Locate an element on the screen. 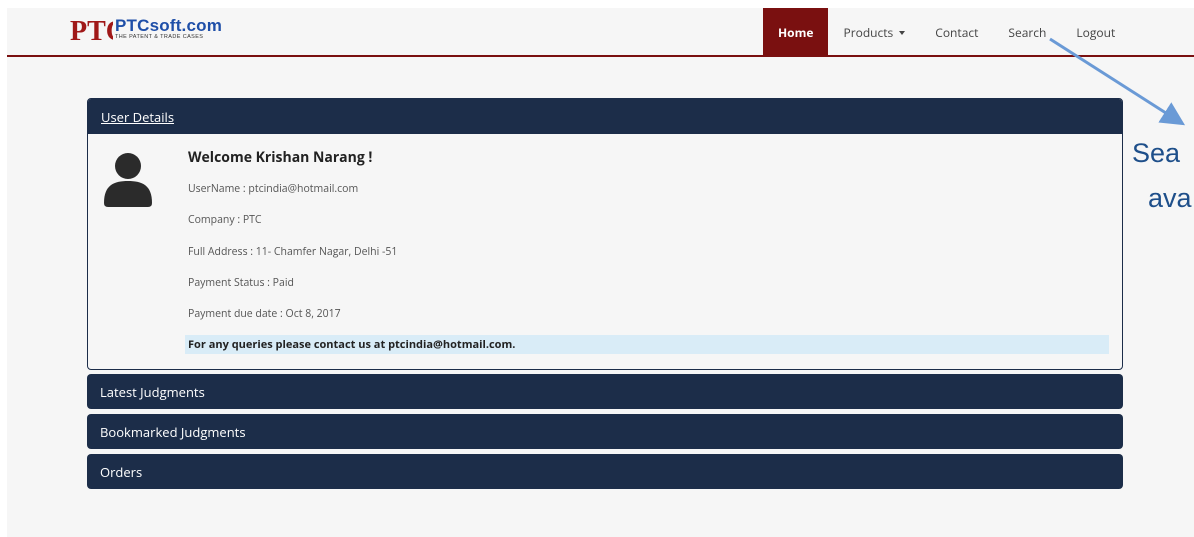  username-text: UserName : ptcindia@hotmail.com is located at coordinates (273, 189).